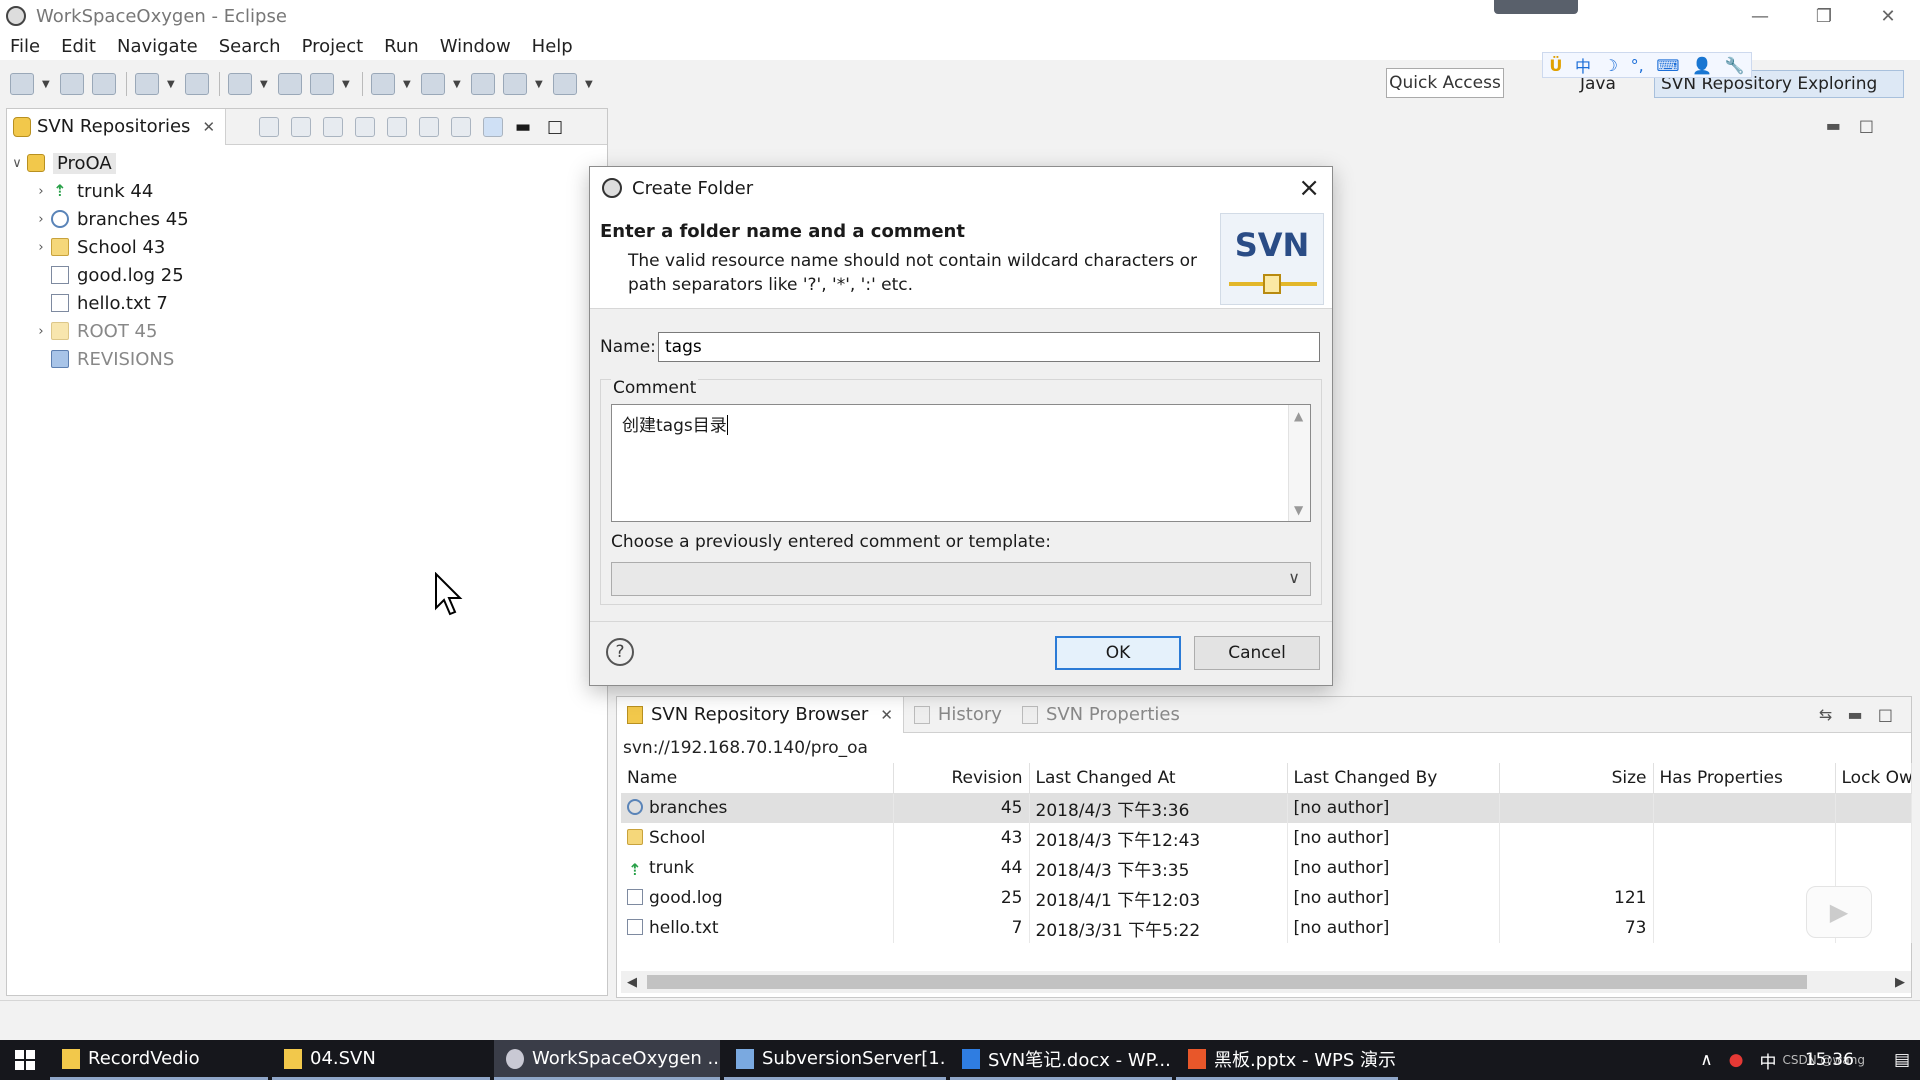  I want to click on tree-item-root: › ROOT 45, so click(307, 331).